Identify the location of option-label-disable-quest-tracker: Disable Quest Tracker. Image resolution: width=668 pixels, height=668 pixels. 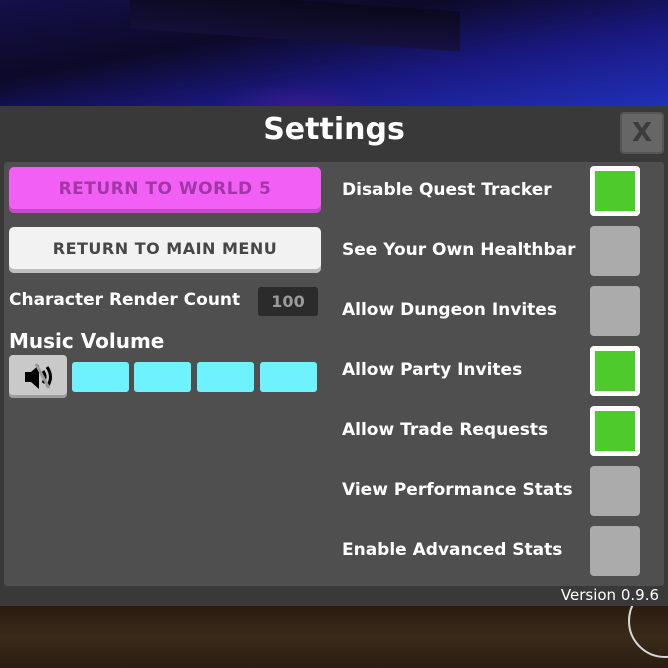
(447, 190).